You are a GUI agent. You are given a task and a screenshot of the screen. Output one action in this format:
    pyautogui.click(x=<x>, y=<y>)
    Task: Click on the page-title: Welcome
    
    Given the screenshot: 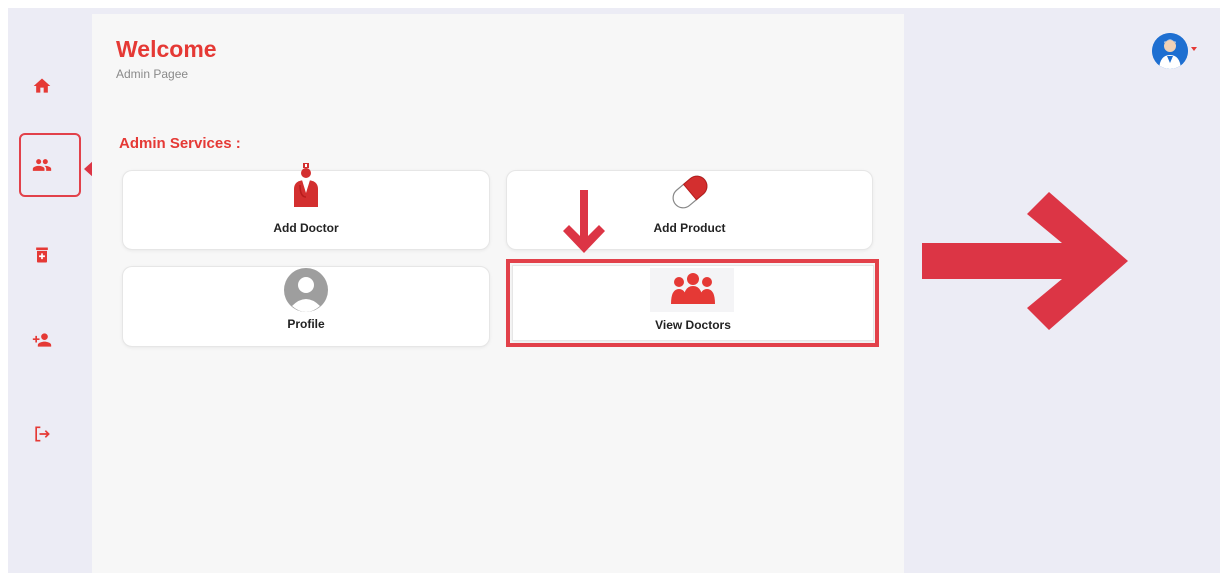 What is the action you would take?
    pyautogui.click(x=166, y=49)
    